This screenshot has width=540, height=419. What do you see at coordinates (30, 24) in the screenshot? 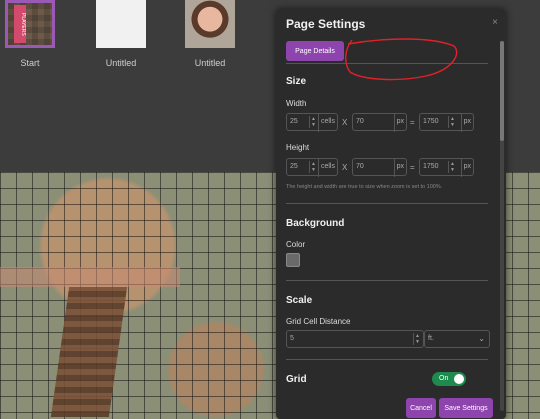
I see `page-thumbnail-start: PLAYERS` at bounding box center [30, 24].